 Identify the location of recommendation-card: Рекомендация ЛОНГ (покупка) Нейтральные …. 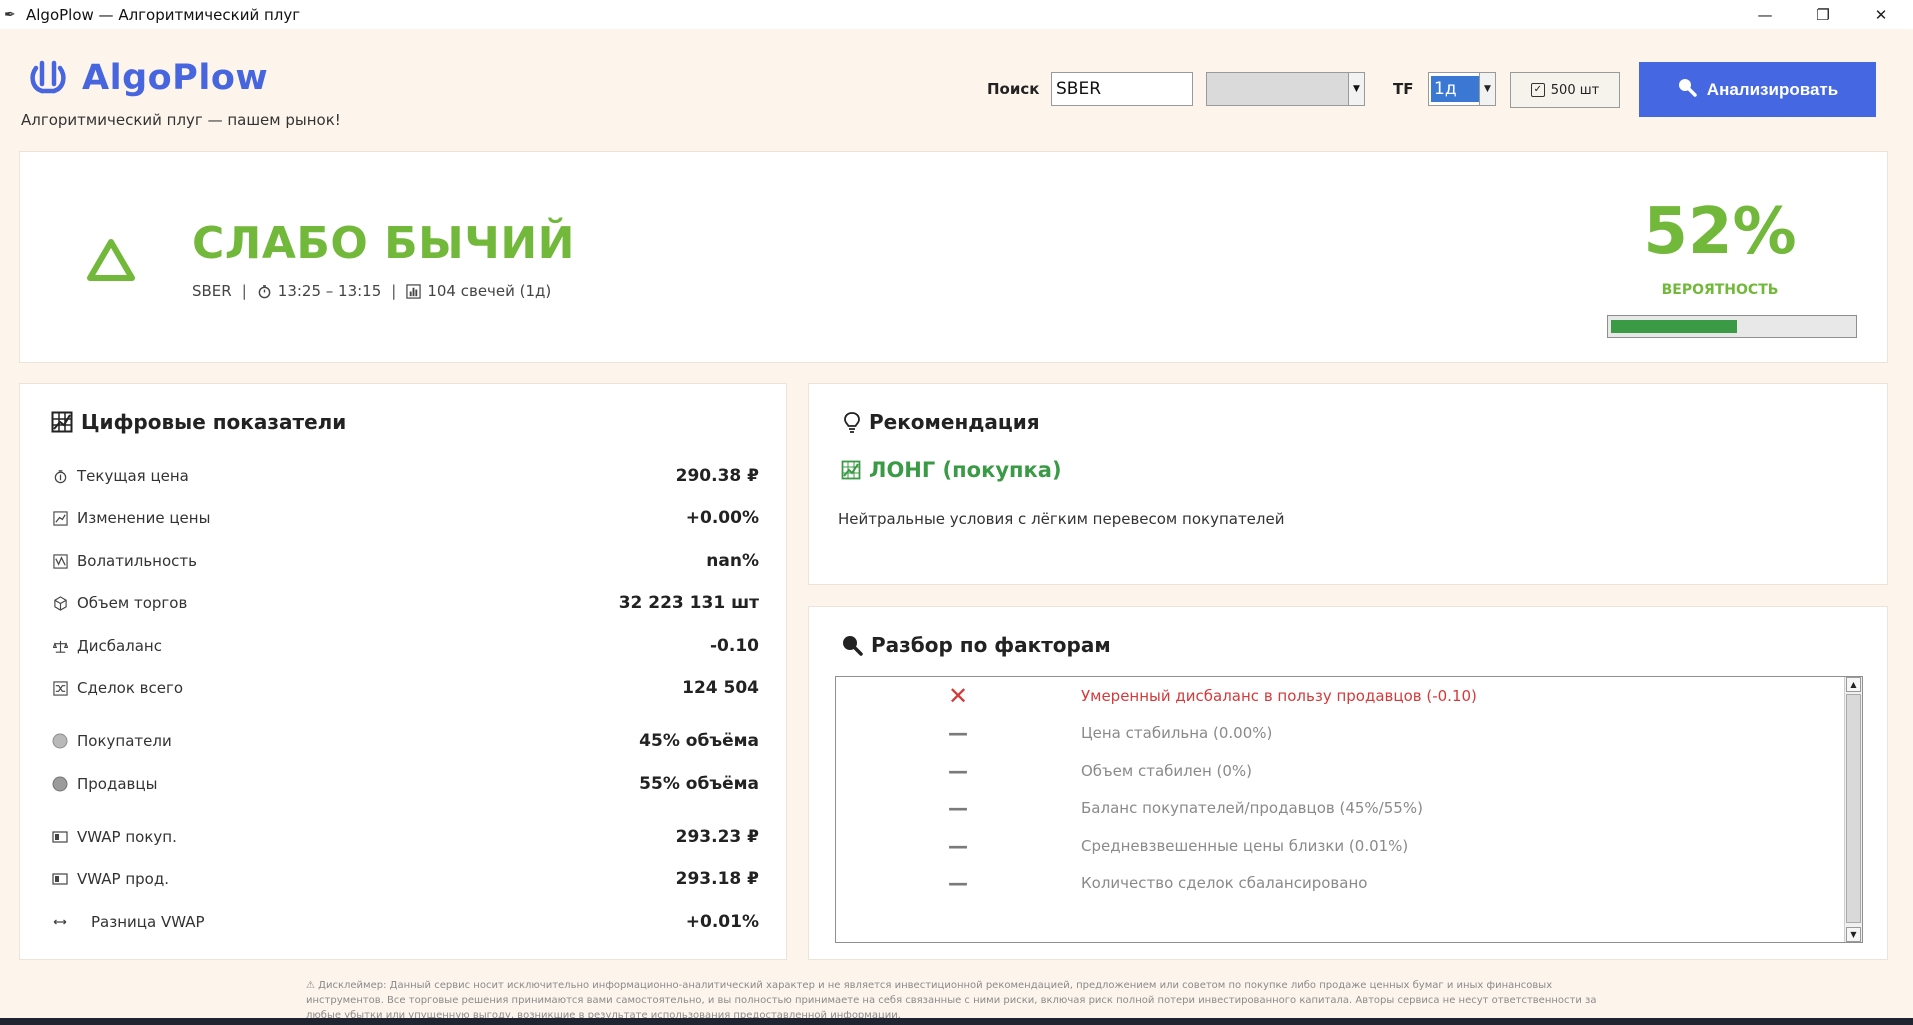
(1348, 484).